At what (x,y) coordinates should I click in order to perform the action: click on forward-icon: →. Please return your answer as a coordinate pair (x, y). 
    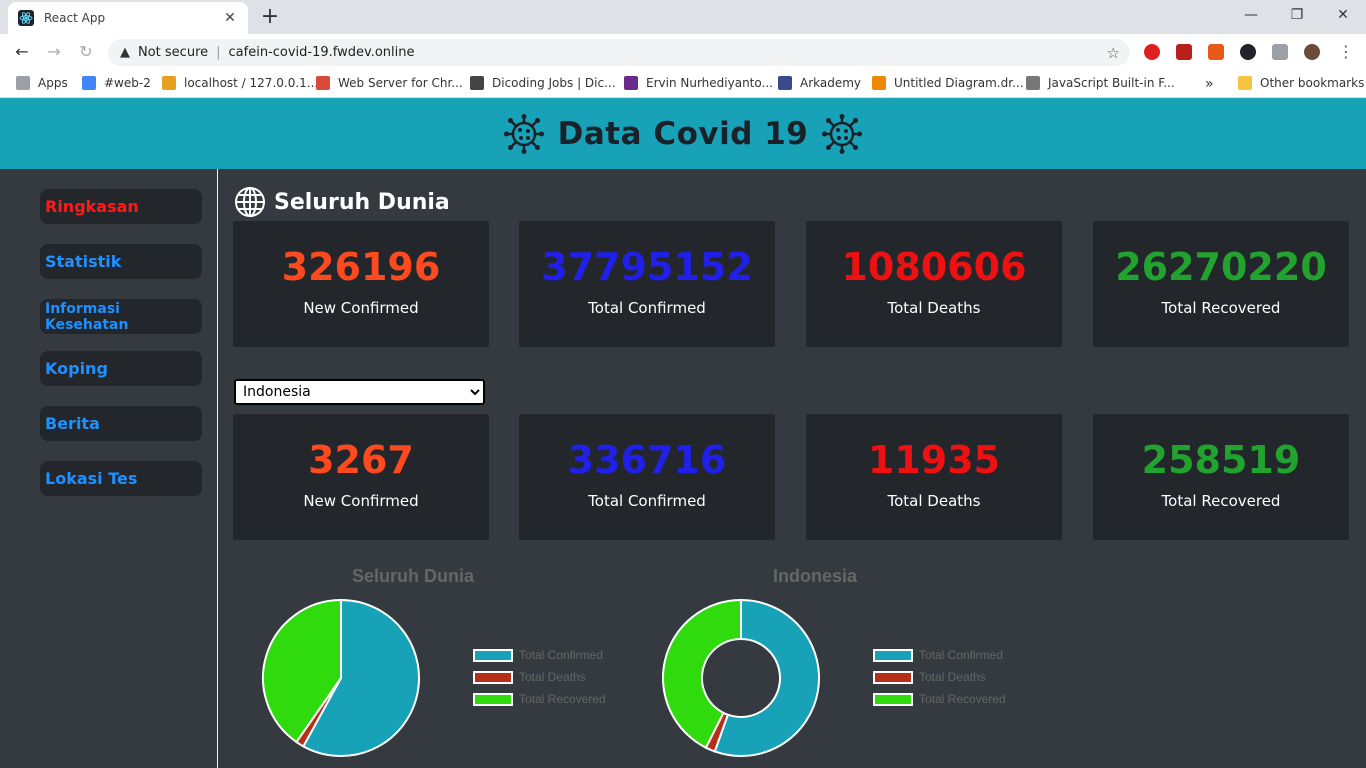
    Looking at the image, I should click on (54, 52).